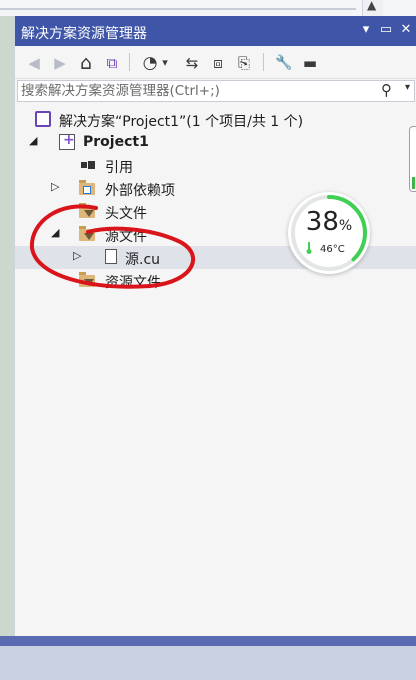 The width and height of the screenshot is (416, 680). I want to click on cpu-monitor-widget: 38% 46°C, so click(329, 233).